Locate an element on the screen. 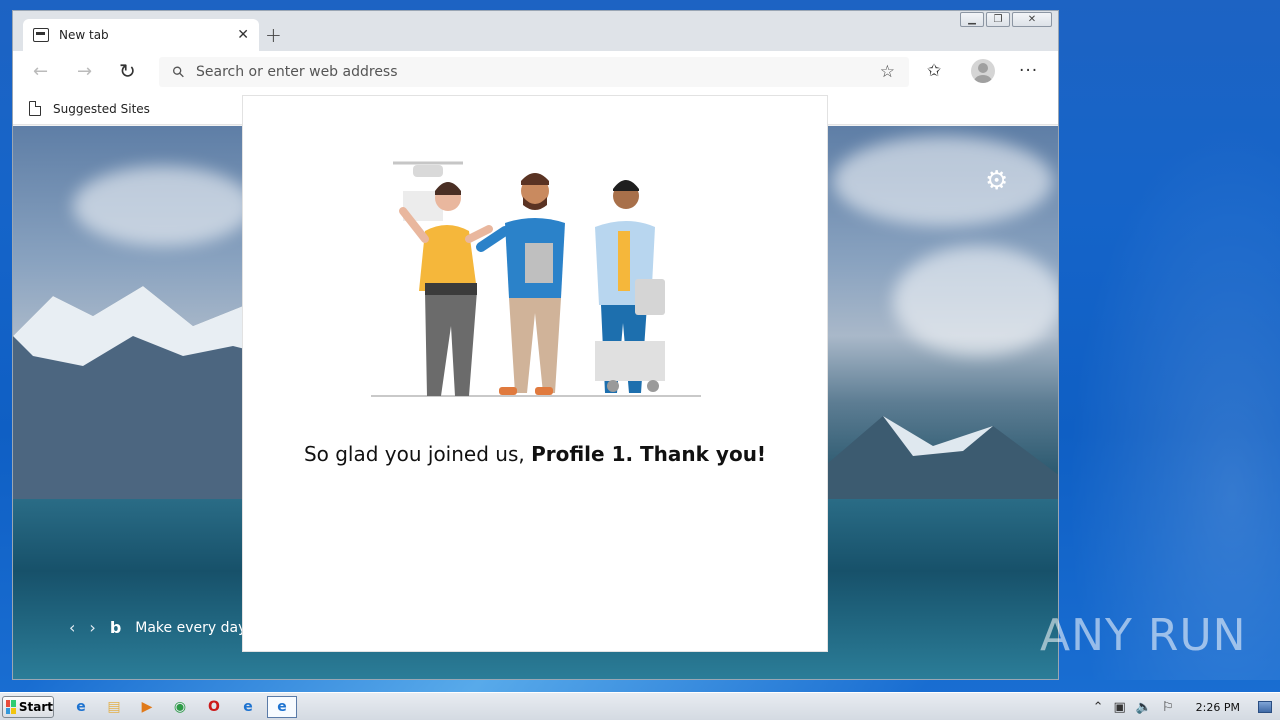  start-label: Start is located at coordinates (35, 707).